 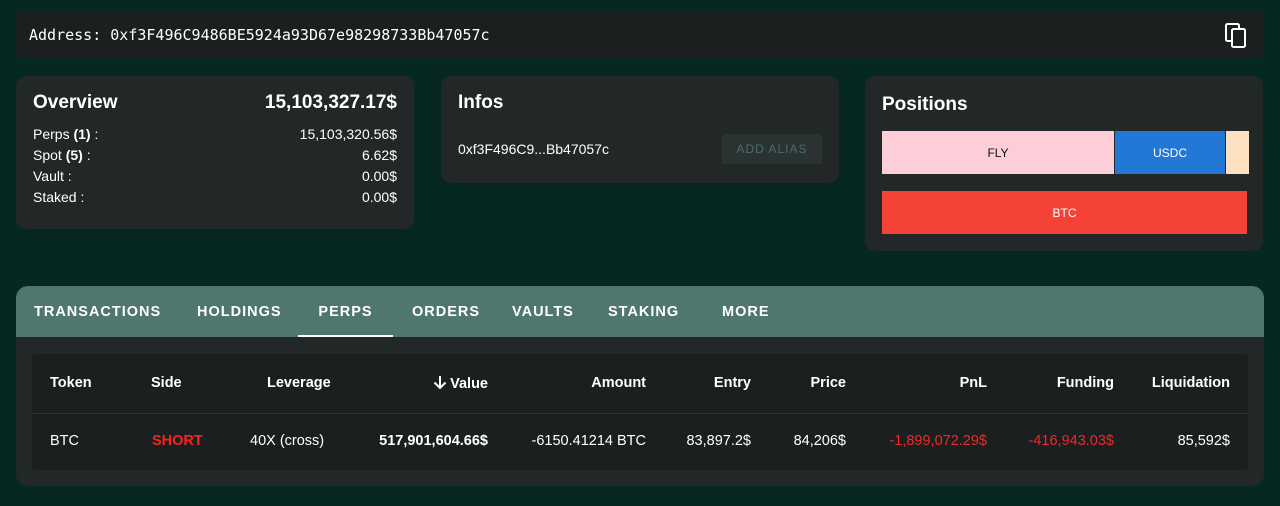 What do you see at coordinates (47, 155) in the screenshot?
I see `row-label: Spot` at bounding box center [47, 155].